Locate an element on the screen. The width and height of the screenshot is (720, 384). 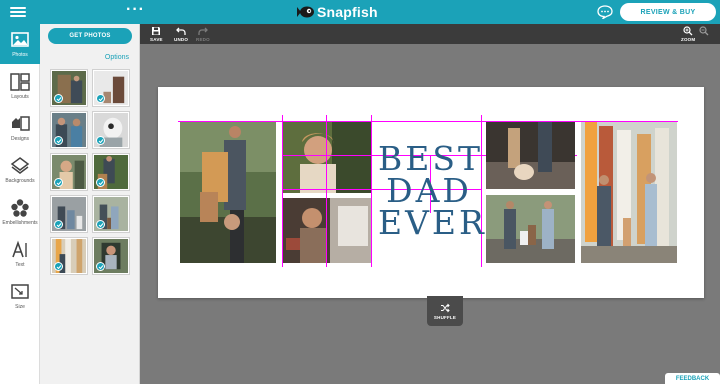
canvas-photo-surfboards-family is located at coordinates (629, 192).